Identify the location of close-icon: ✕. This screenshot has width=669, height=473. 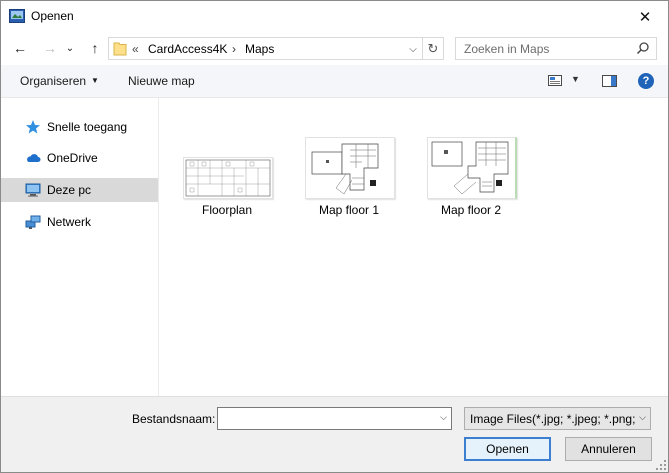
(645, 16).